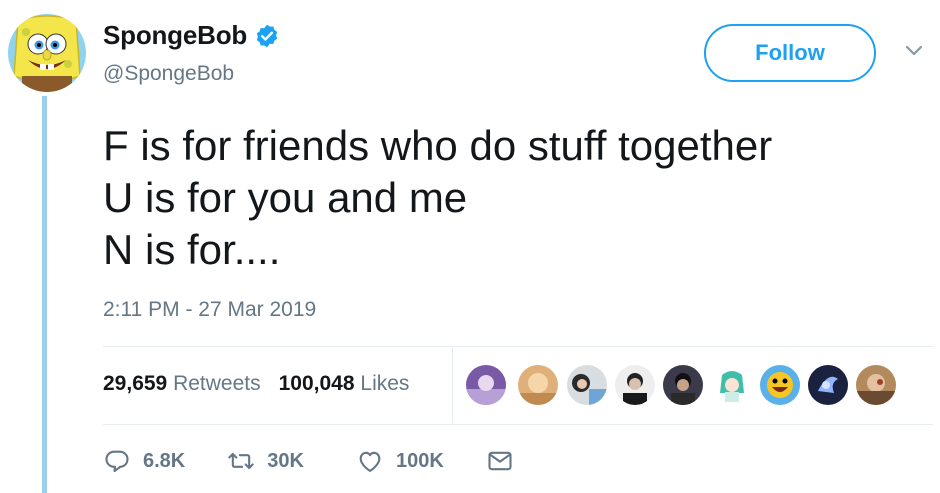  What do you see at coordinates (316, 383) in the screenshot?
I see `likes-count: 100,048` at bounding box center [316, 383].